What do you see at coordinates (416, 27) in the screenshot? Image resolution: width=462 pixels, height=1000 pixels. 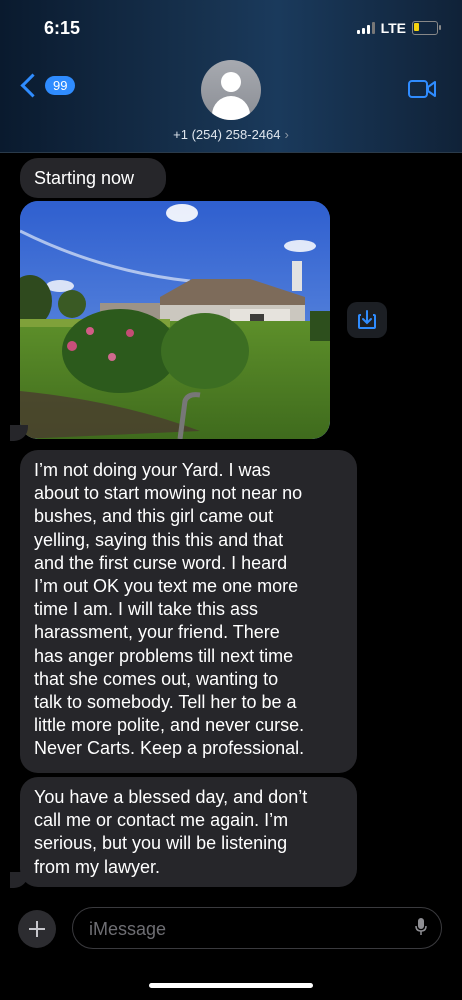 I see `battery-level` at bounding box center [416, 27].